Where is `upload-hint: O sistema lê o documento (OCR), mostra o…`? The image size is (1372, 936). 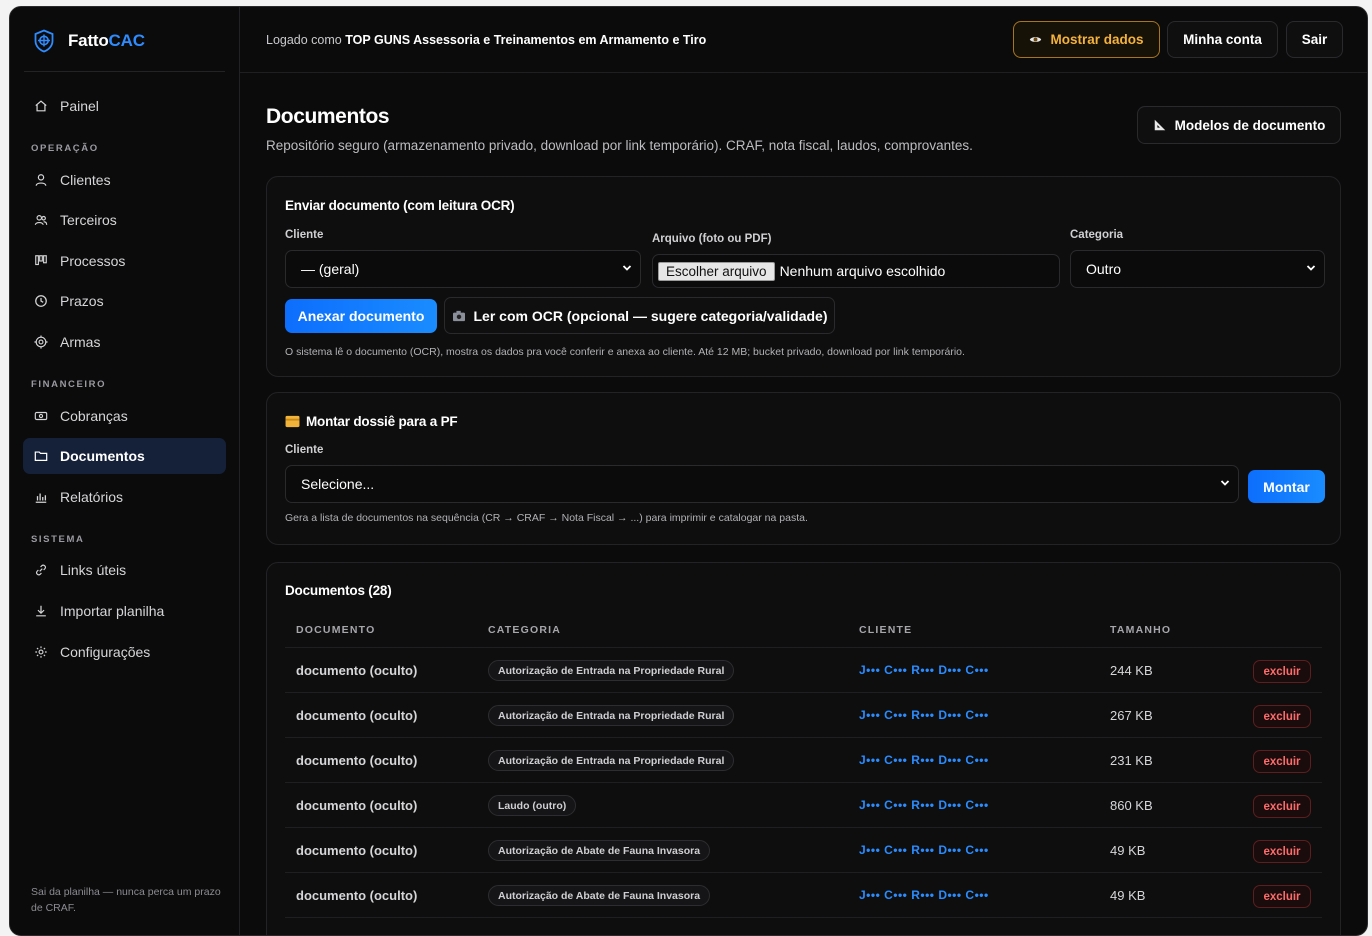 upload-hint: O sistema lê o documento (OCR), mostra o… is located at coordinates (625, 352).